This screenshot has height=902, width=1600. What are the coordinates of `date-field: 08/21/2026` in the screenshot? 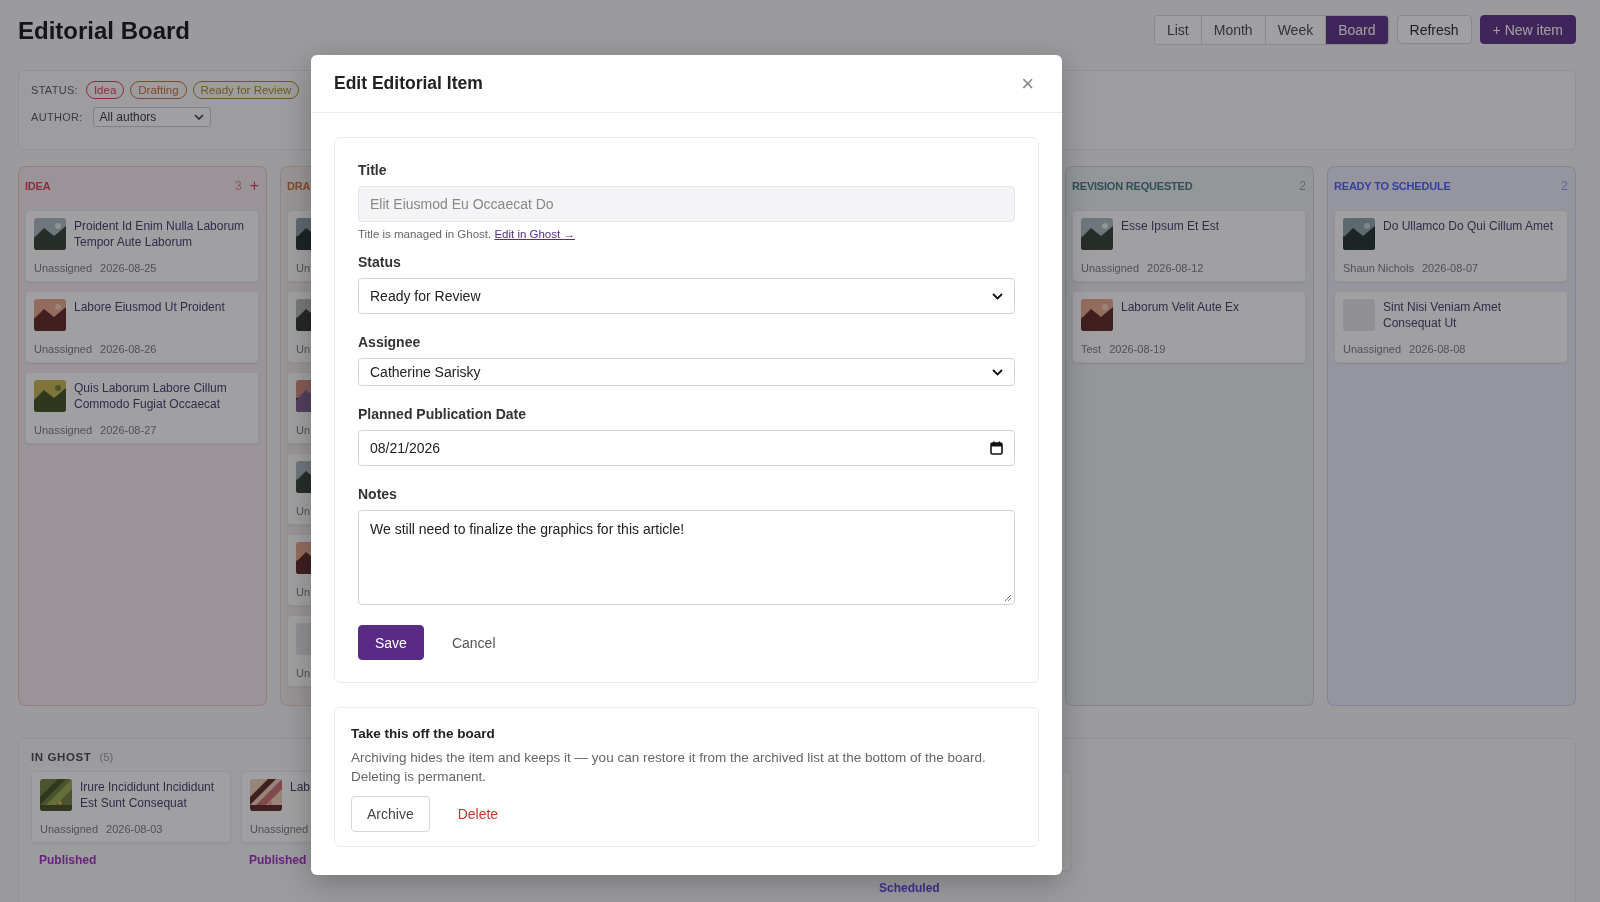 It's located at (686, 448).